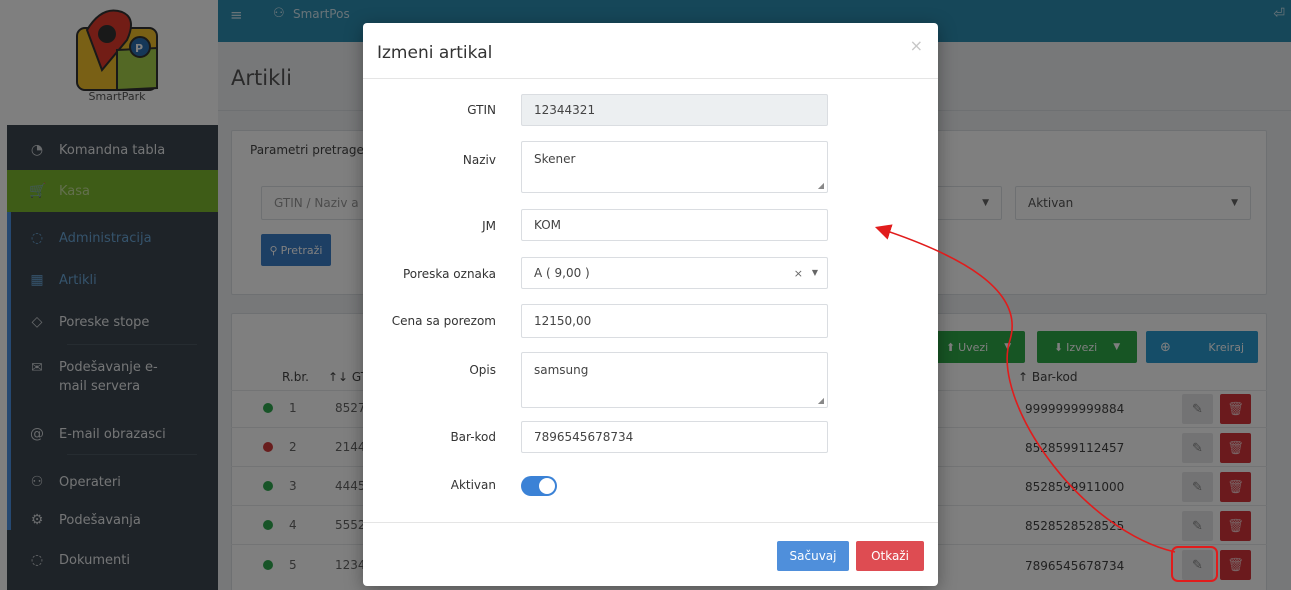  What do you see at coordinates (489, 226) in the screenshot?
I see `unit-label: JM` at bounding box center [489, 226].